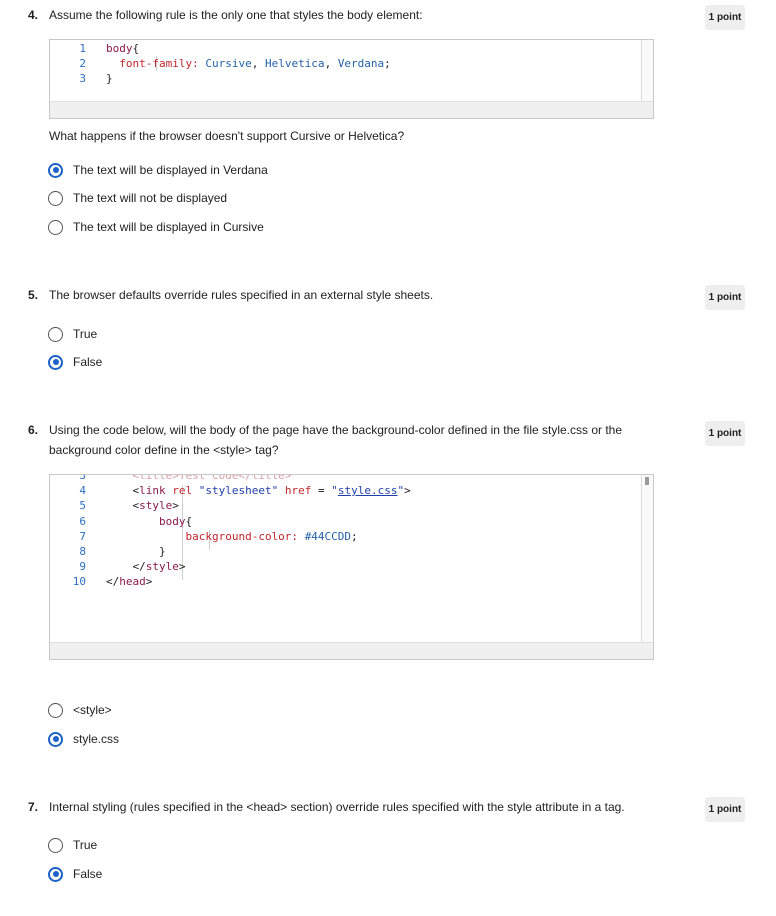 This screenshot has width=776, height=916. I want to click on line-number: 6, so click(82, 521).